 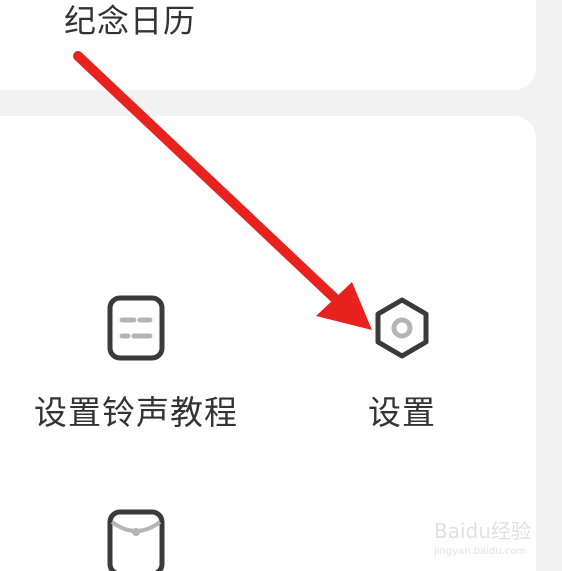 What do you see at coordinates (402, 364) in the screenshot?
I see `settings-button: 设置` at bounding box center [402, 364].